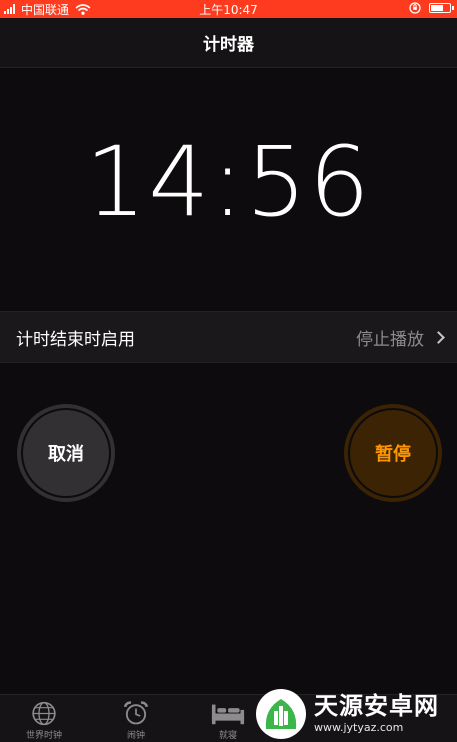 The height and width of the screenshot is (742, 457). What do you see at coordinates (227, 736) in the screenshot?
I see `tab-label-bedtime: 就寝` at bounding box center [227, 736].